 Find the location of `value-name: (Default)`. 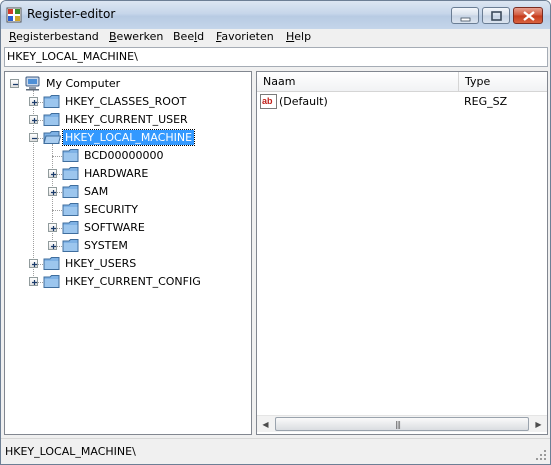

value-name: (Default) is located at coordinates (303, 101).